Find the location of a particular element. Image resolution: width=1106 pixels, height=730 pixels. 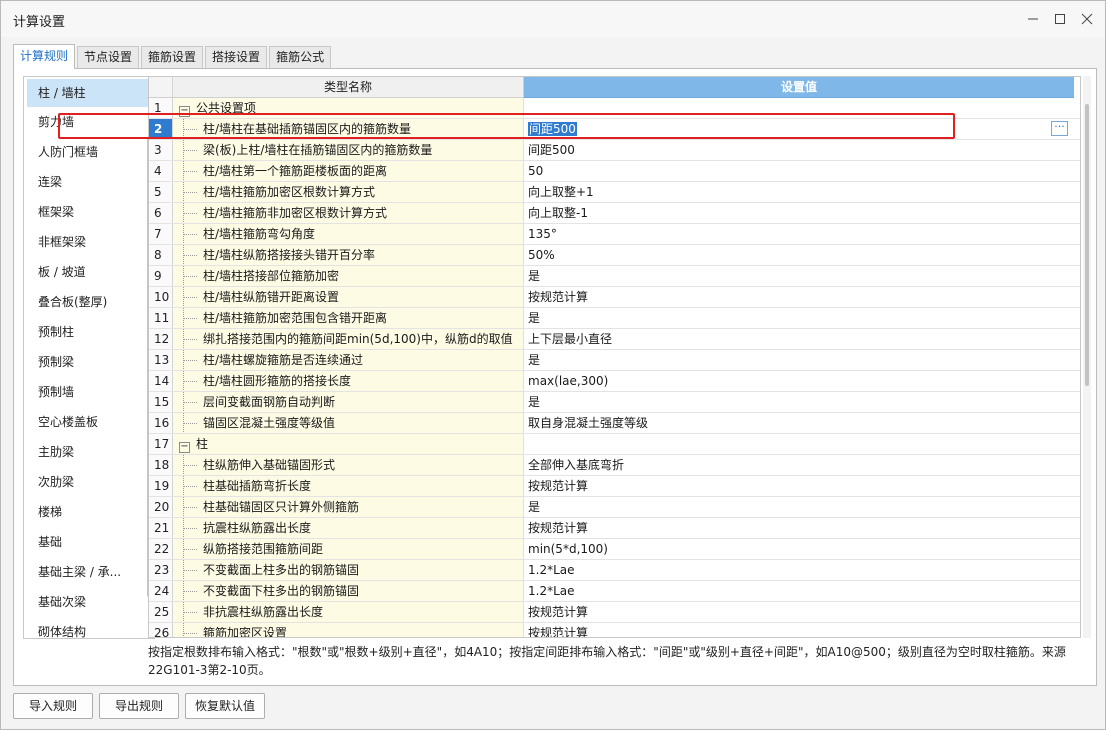

setting-value-cell: 间距500 ··· is located at coordinates (799, 129).